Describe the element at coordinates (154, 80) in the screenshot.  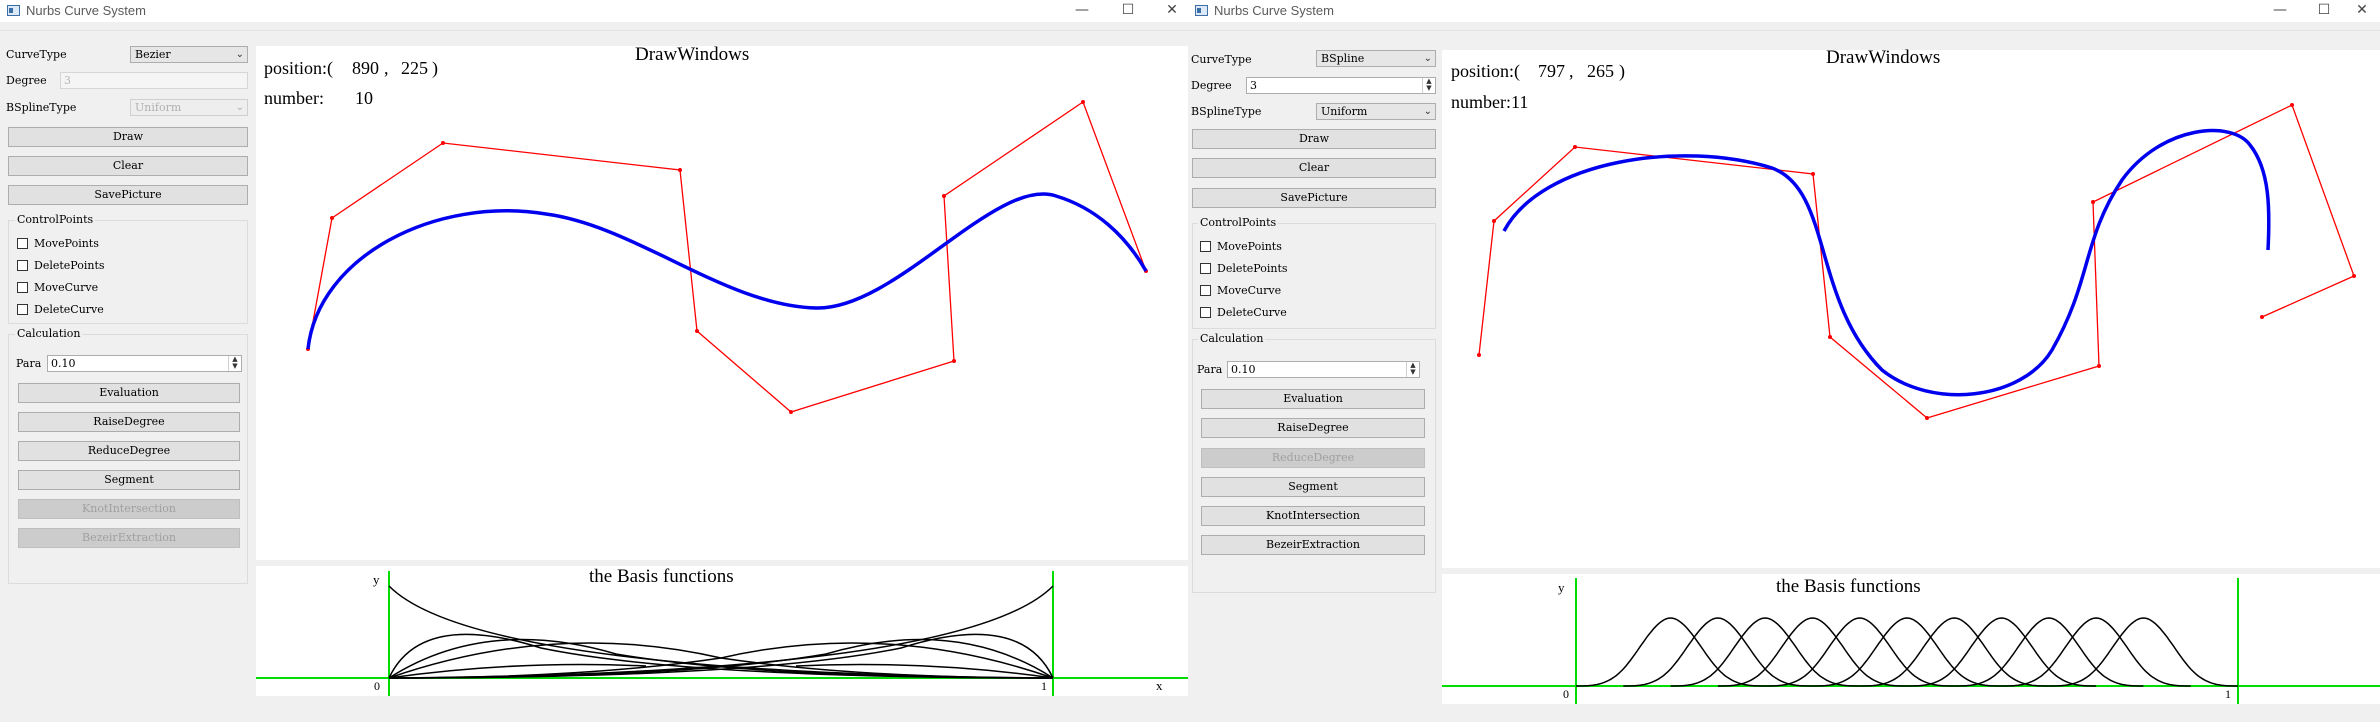
I see `degree-spinbox: 3` at that location.